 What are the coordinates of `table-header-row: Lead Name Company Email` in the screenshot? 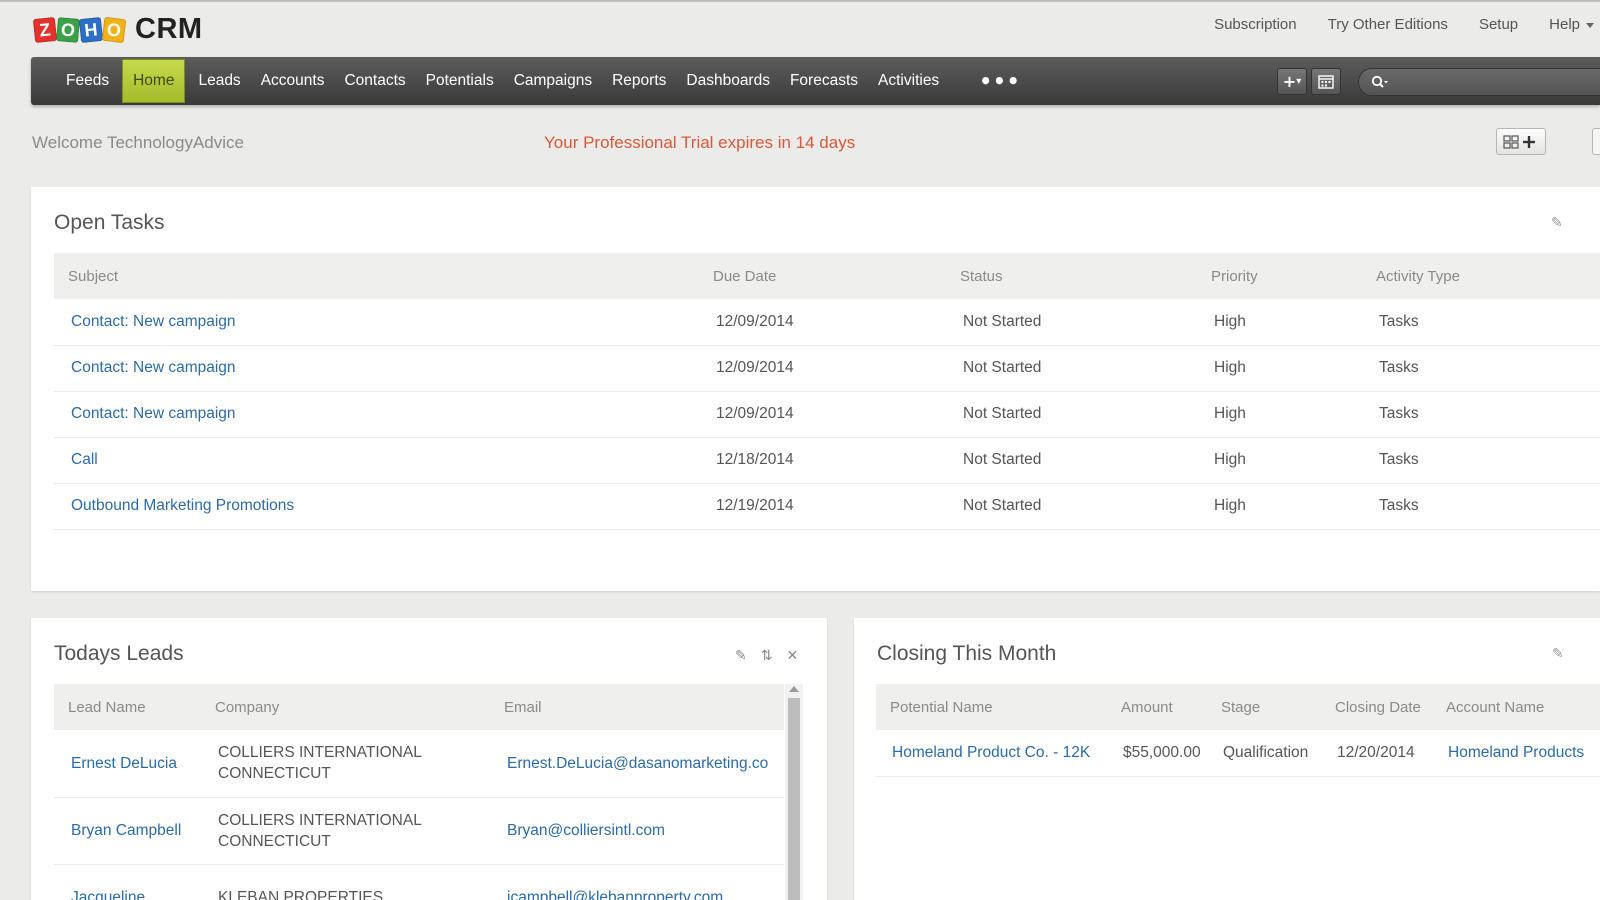 It's located at (419, 707).